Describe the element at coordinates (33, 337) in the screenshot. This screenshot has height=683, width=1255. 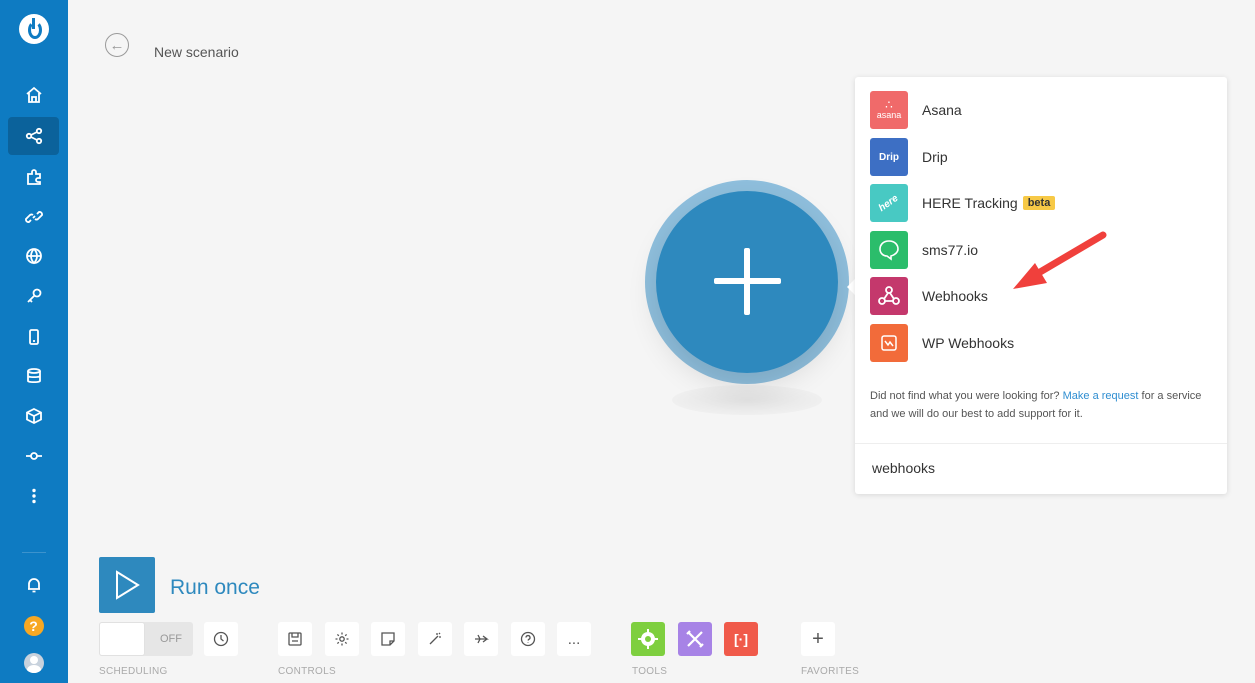
I see `mobile-icon` at that location.